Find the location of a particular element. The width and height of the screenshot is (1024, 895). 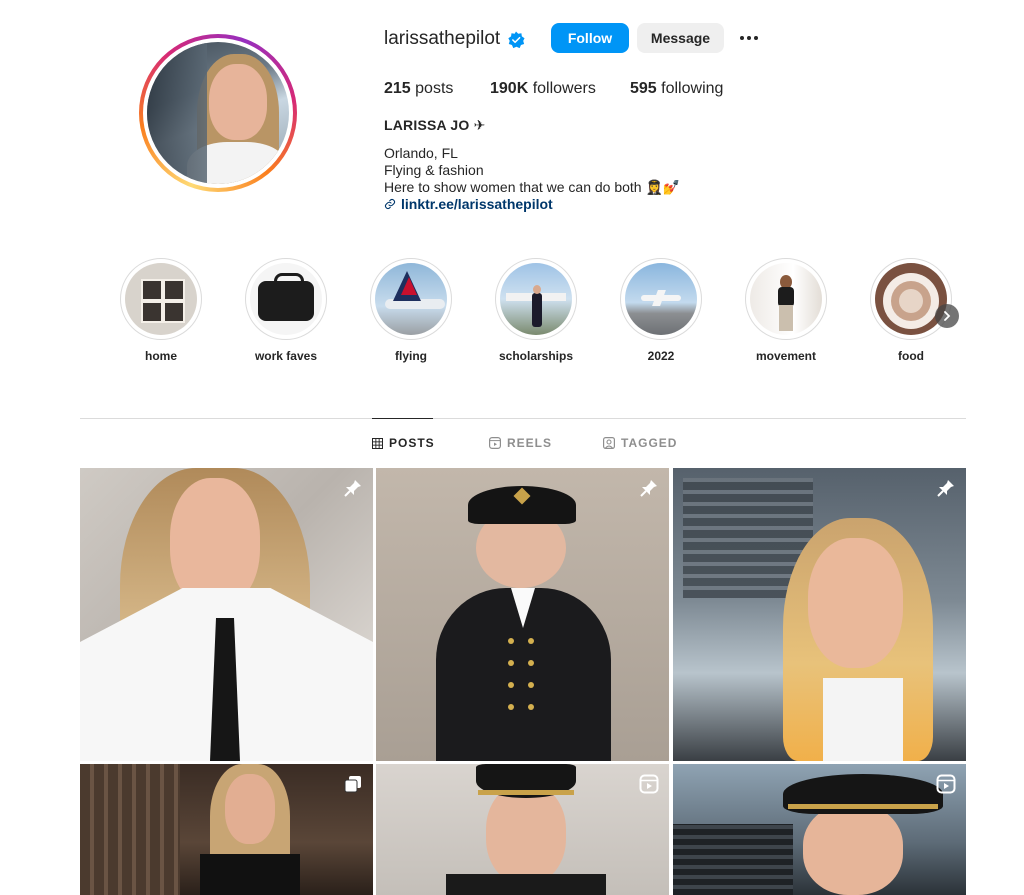

posts-count: 215 is located at coordinates (397, 88).